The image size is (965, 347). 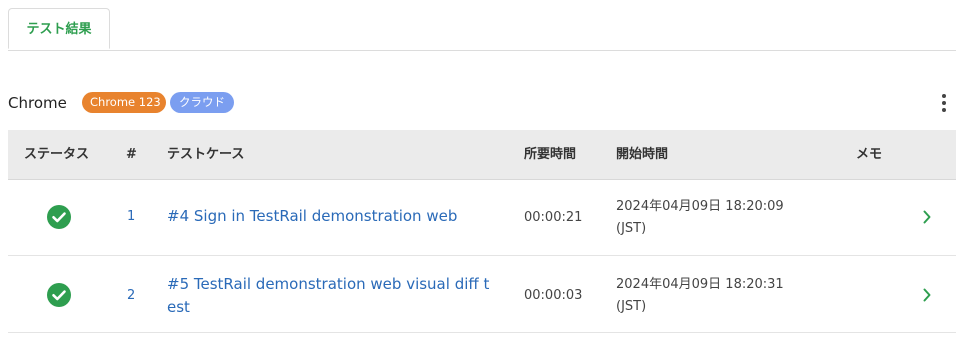 I want to click on browser-header: Chrome Chrome 123 クラウド, so click(x=482, y=103).